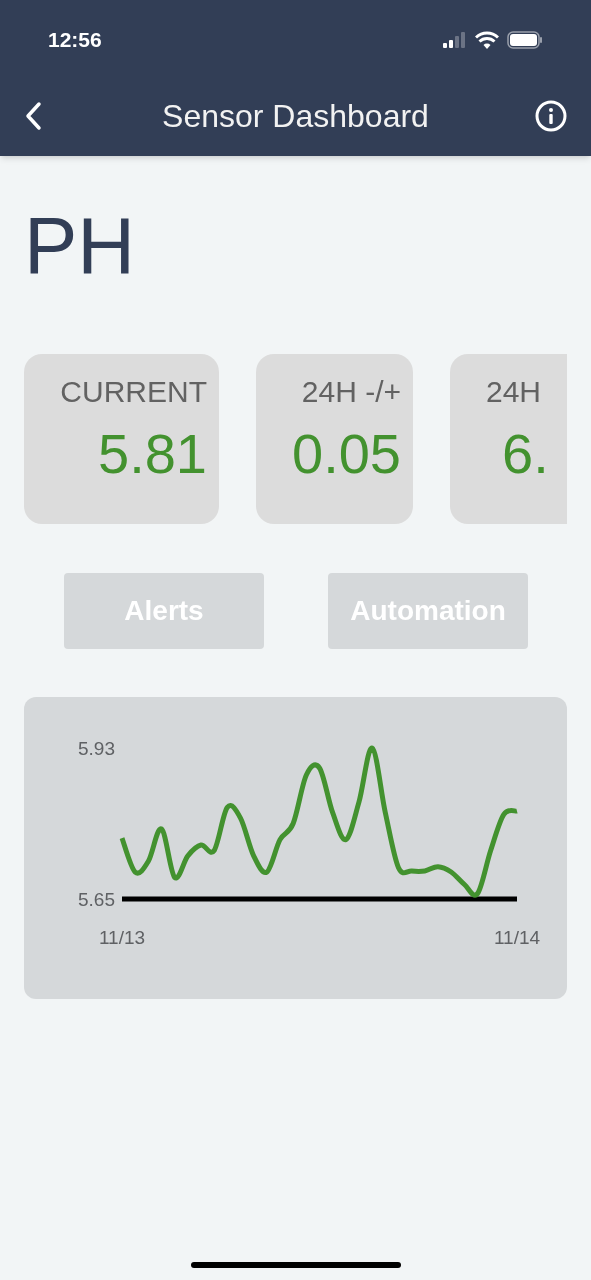 The image size is (591, 1280). I want to click on stat-label: 24H, so click(514, 392).